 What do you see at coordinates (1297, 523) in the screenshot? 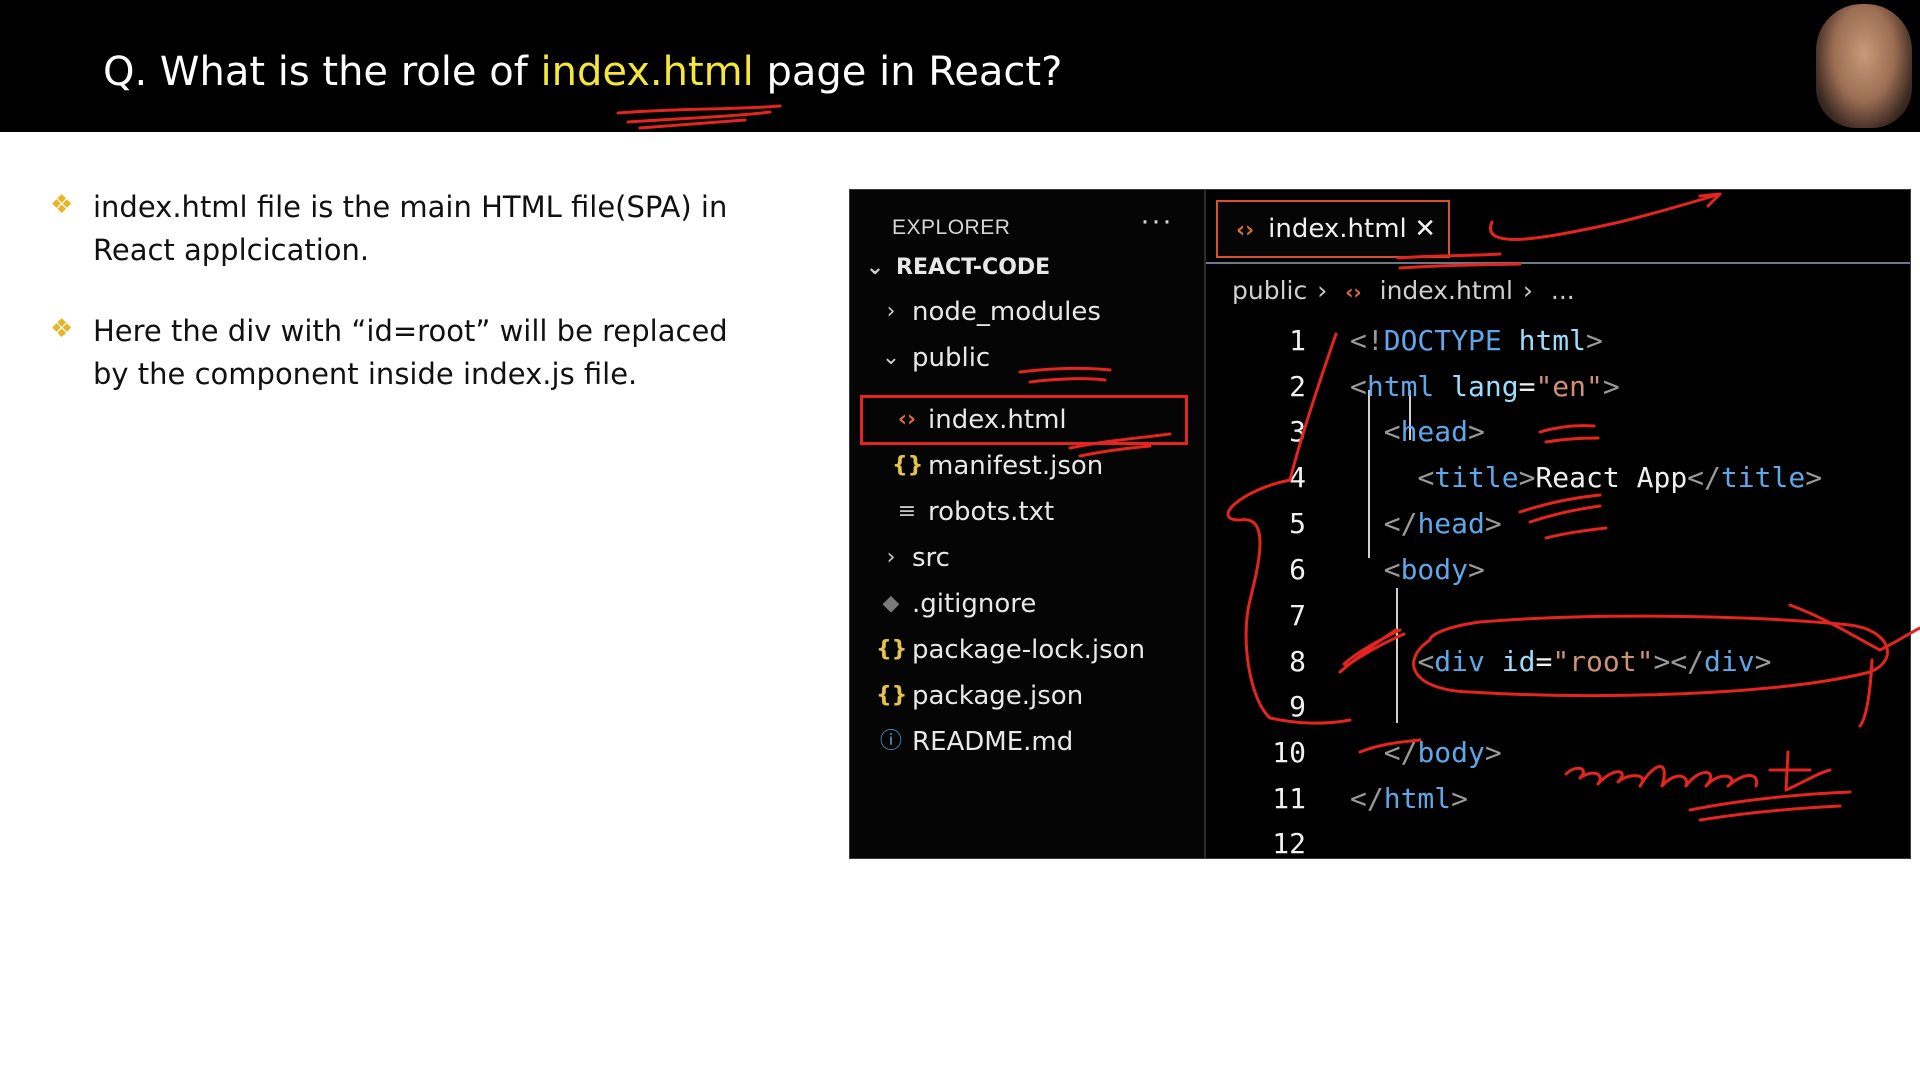
I see `line-number: 5` at bounding box center [1297, 523].